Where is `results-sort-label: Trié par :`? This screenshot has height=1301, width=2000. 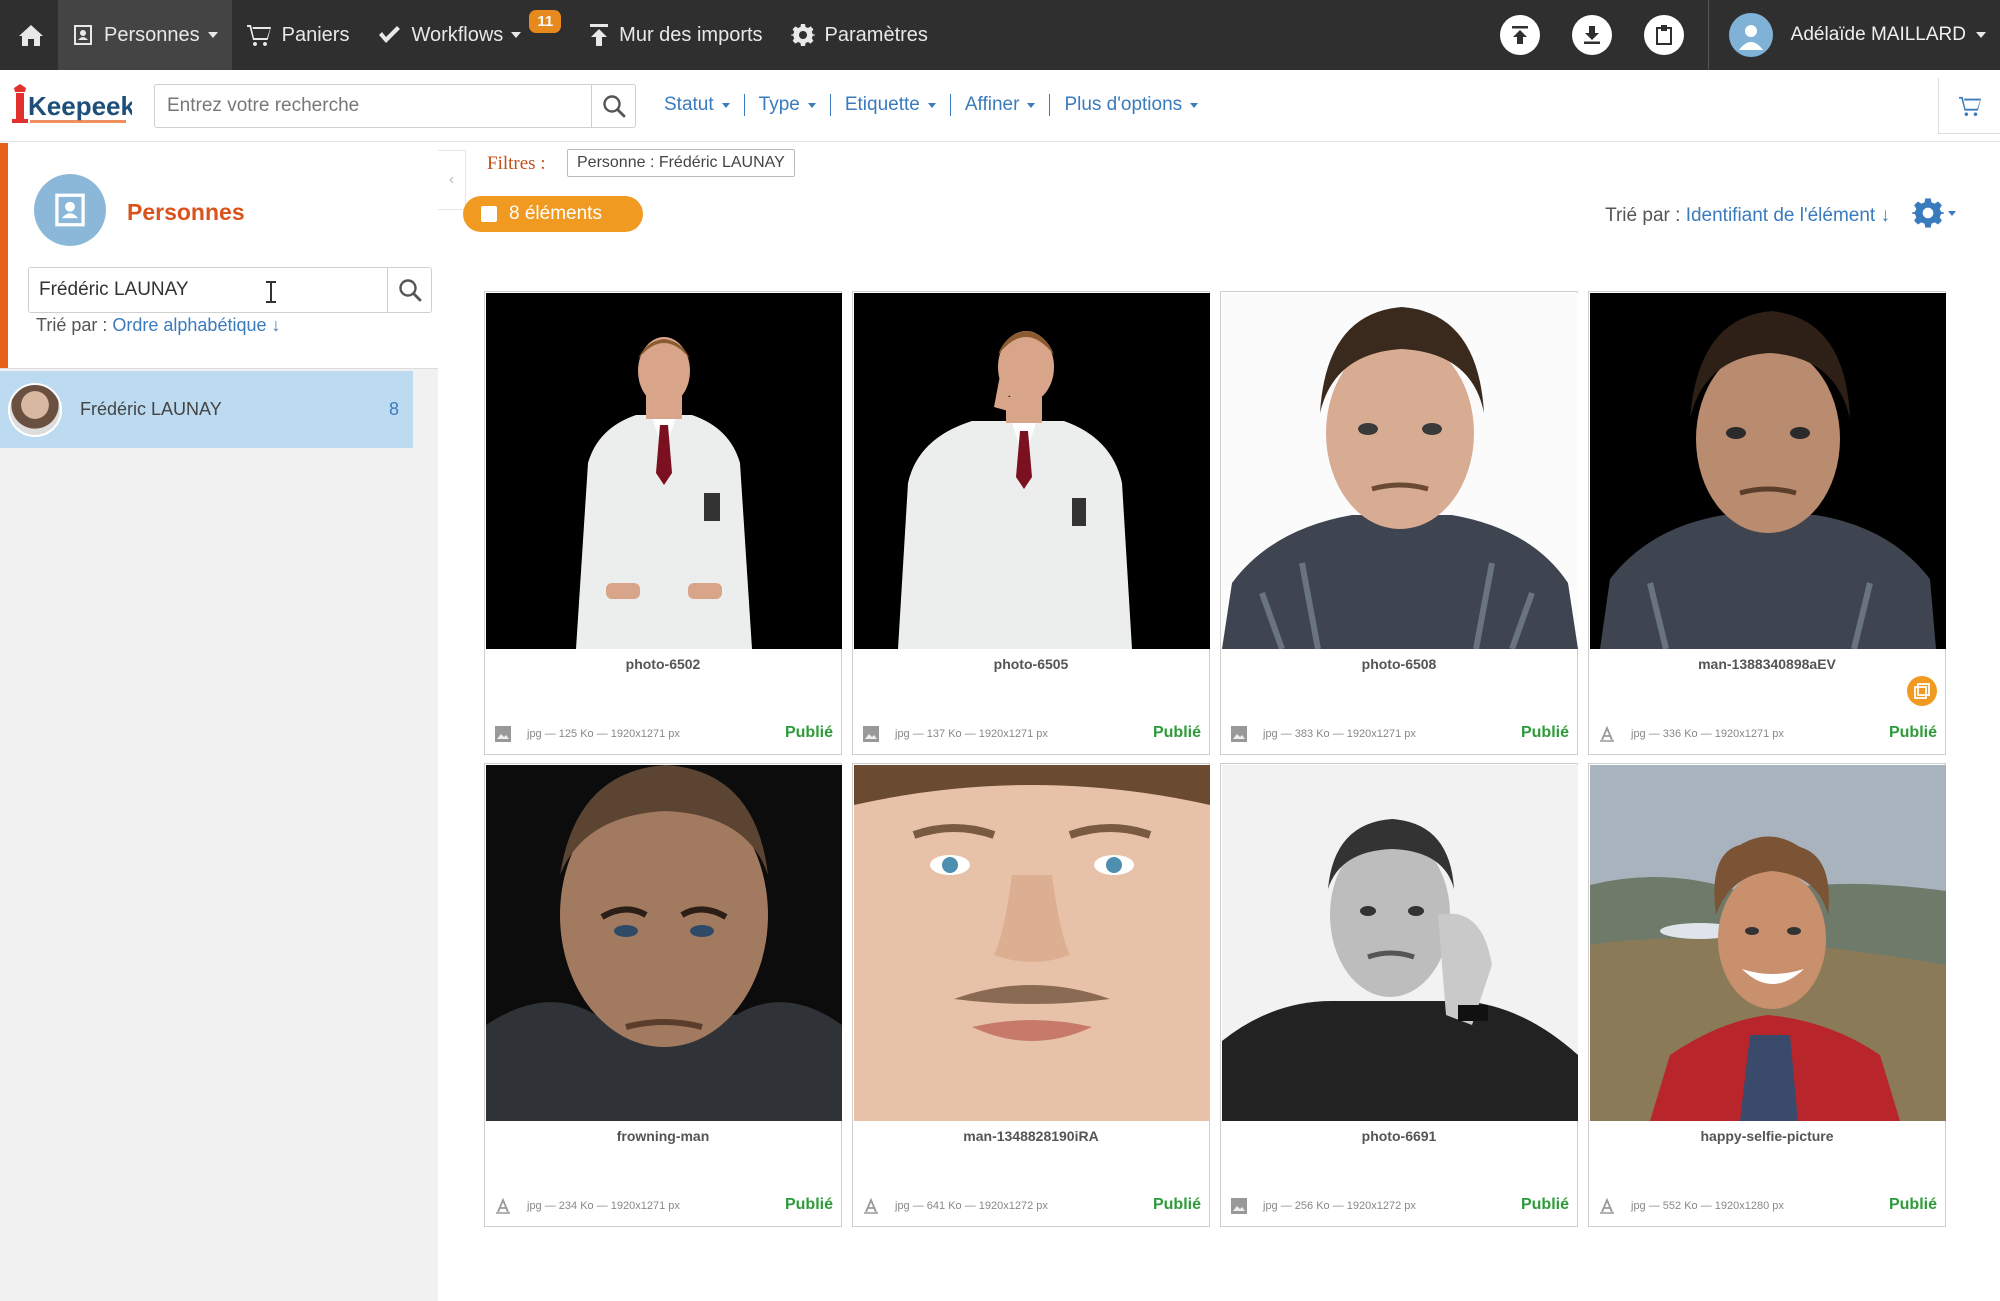
results-sort-label: Trié par : is located at coordinates (1643, 215).